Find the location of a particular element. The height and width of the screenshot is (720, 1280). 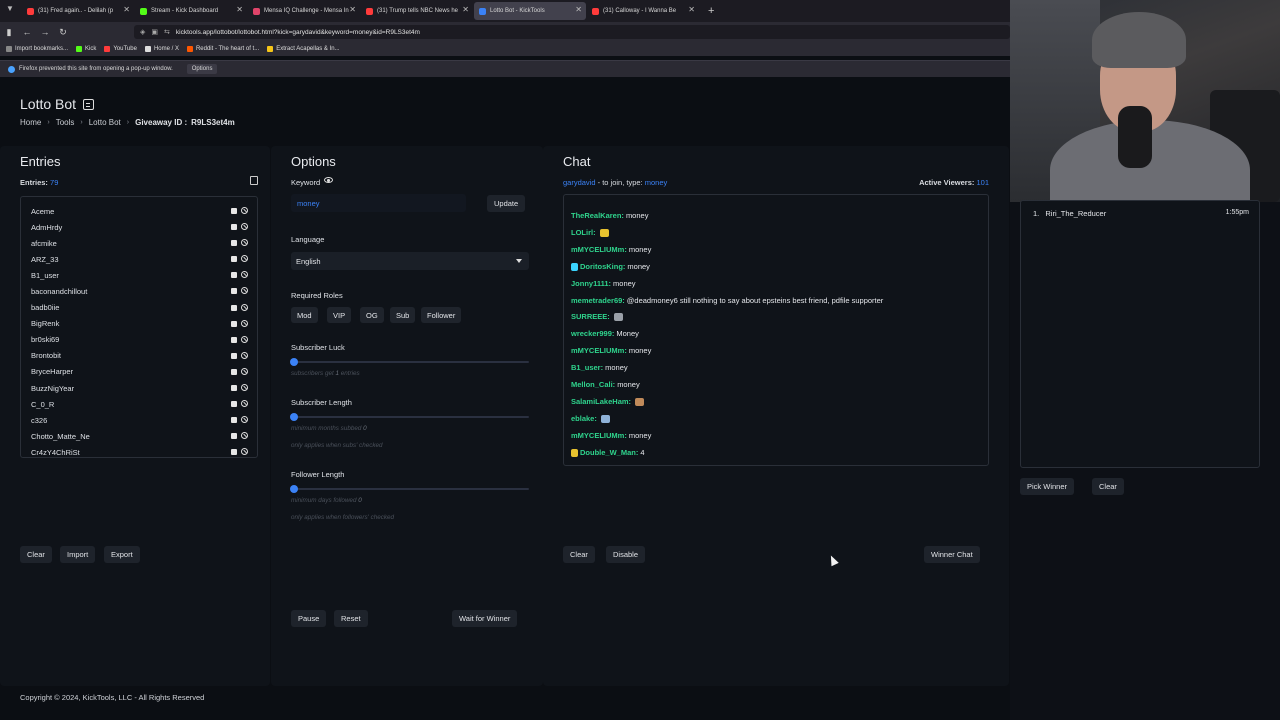

role-og-toggle: OG is located at coordinates (372, 315).